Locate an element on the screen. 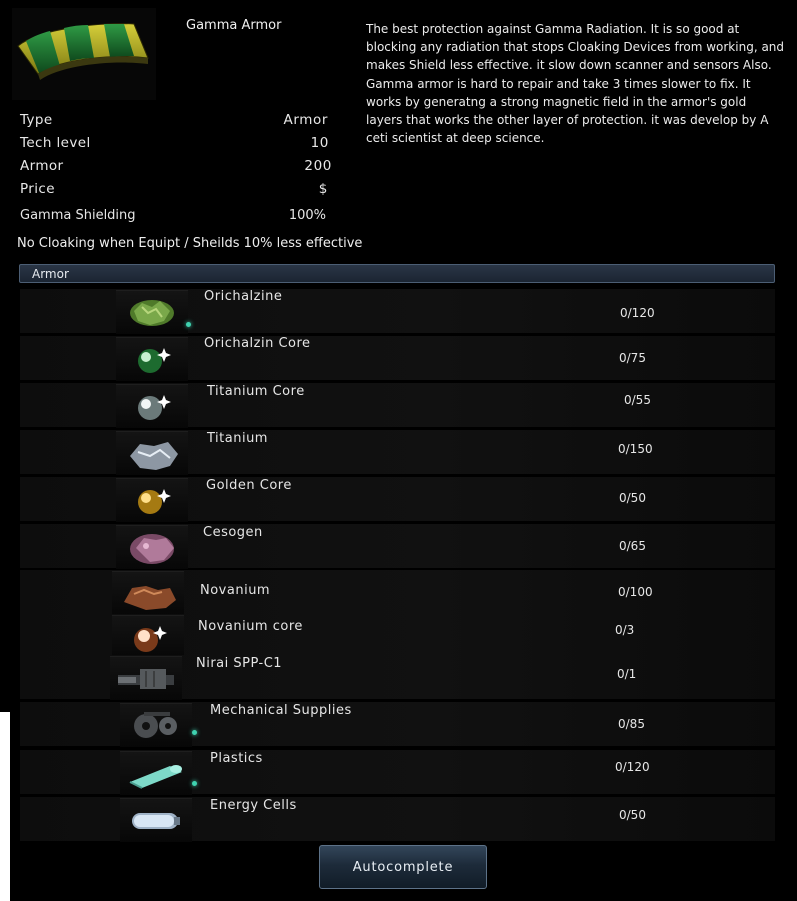 This screenshot has height=901, width=797. material-name: Titanium Core is located at coordinates (256, 391).